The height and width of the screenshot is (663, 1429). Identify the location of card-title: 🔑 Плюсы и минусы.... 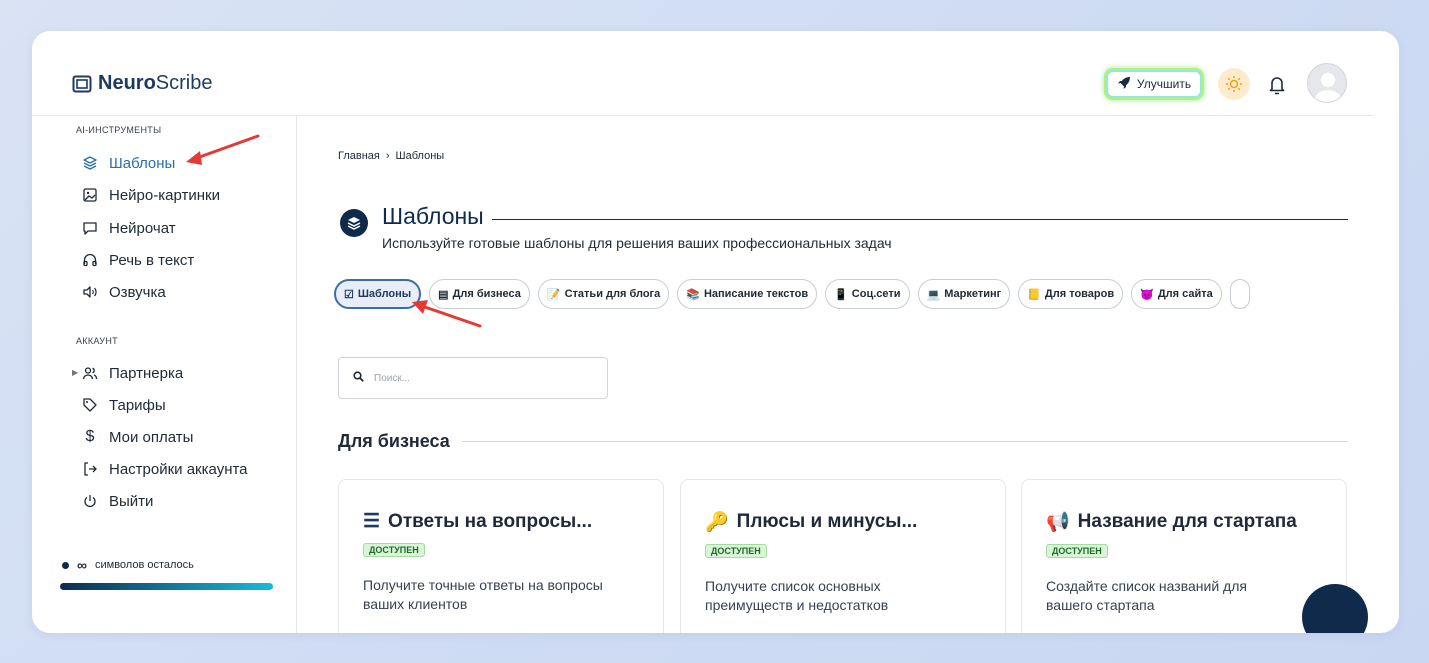
(843, 522).